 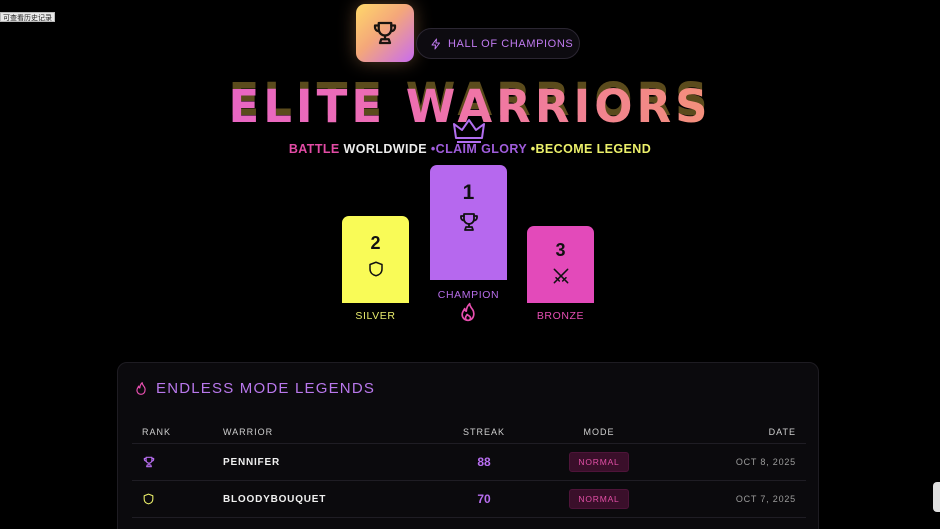 I want to click on crown-icon, so click(x=469, y=131).